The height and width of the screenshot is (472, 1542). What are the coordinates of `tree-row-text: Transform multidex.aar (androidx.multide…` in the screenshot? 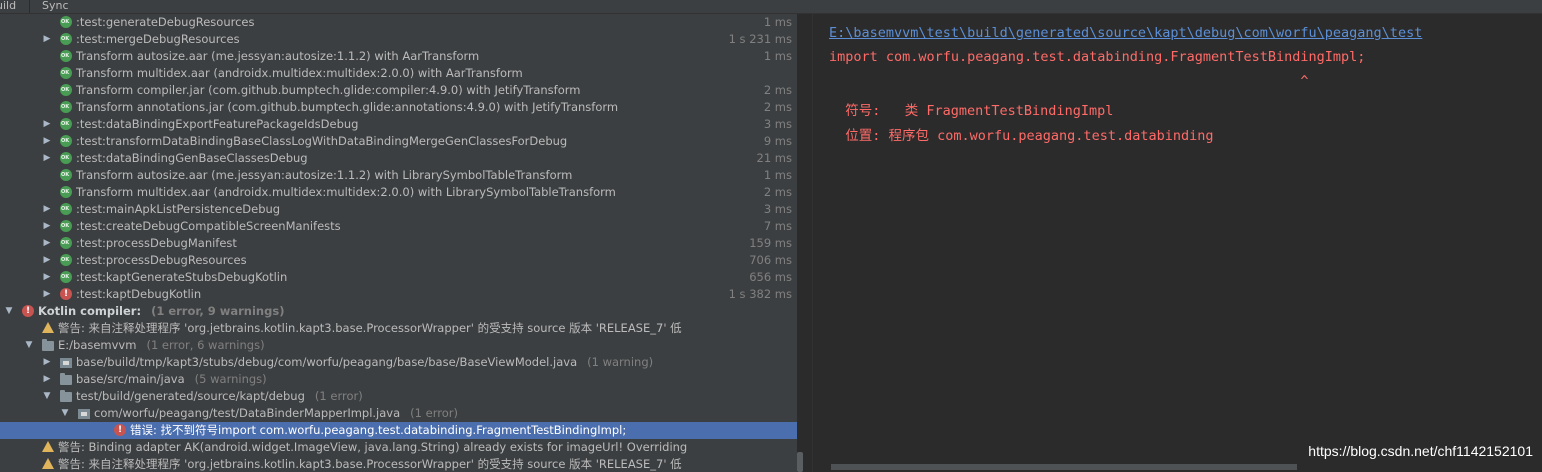 It's located at (346, 192).